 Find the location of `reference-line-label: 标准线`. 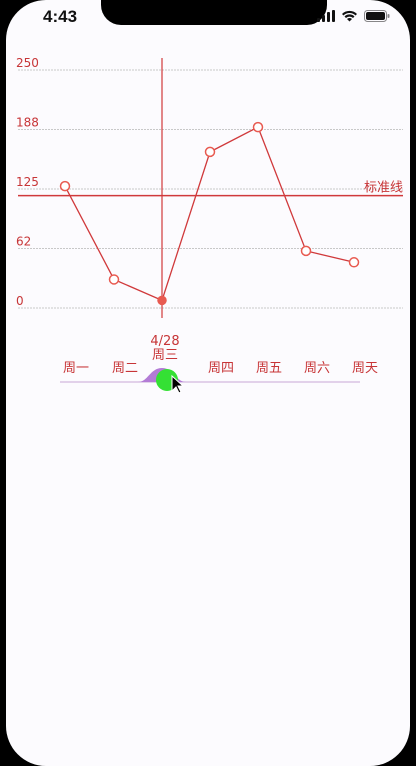

reference-line-label: 标准线 is located at coordinates (383, 188).